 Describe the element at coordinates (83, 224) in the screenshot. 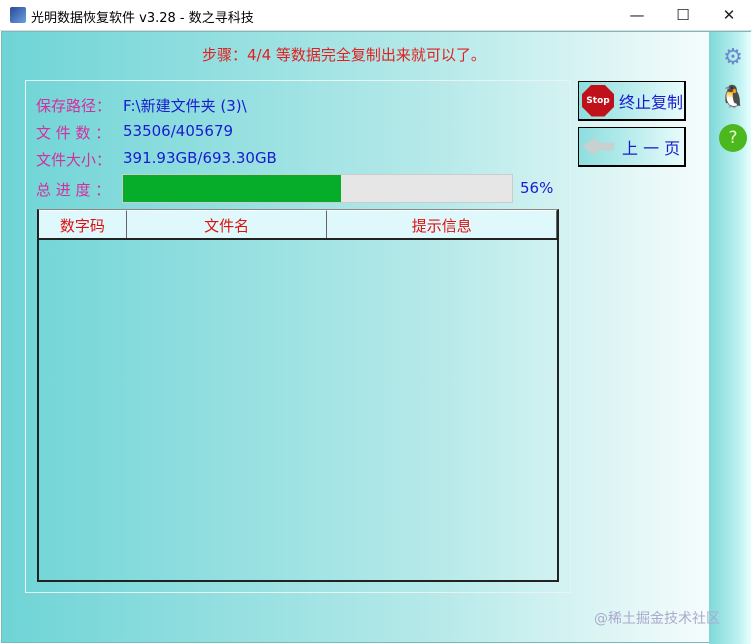

I see `column-code: 数字码` at that location.